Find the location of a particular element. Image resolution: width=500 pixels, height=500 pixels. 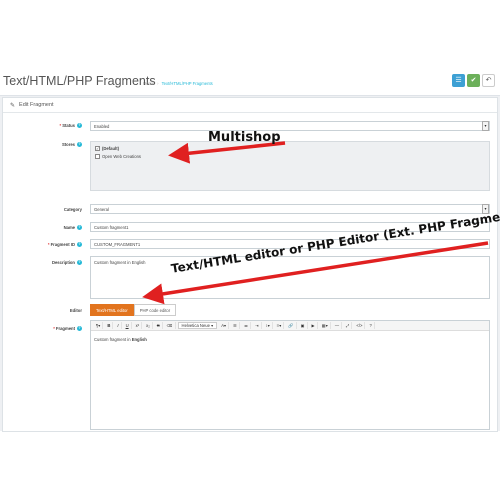

table-icon: ▦▾ is located at coordinates (325, 325).